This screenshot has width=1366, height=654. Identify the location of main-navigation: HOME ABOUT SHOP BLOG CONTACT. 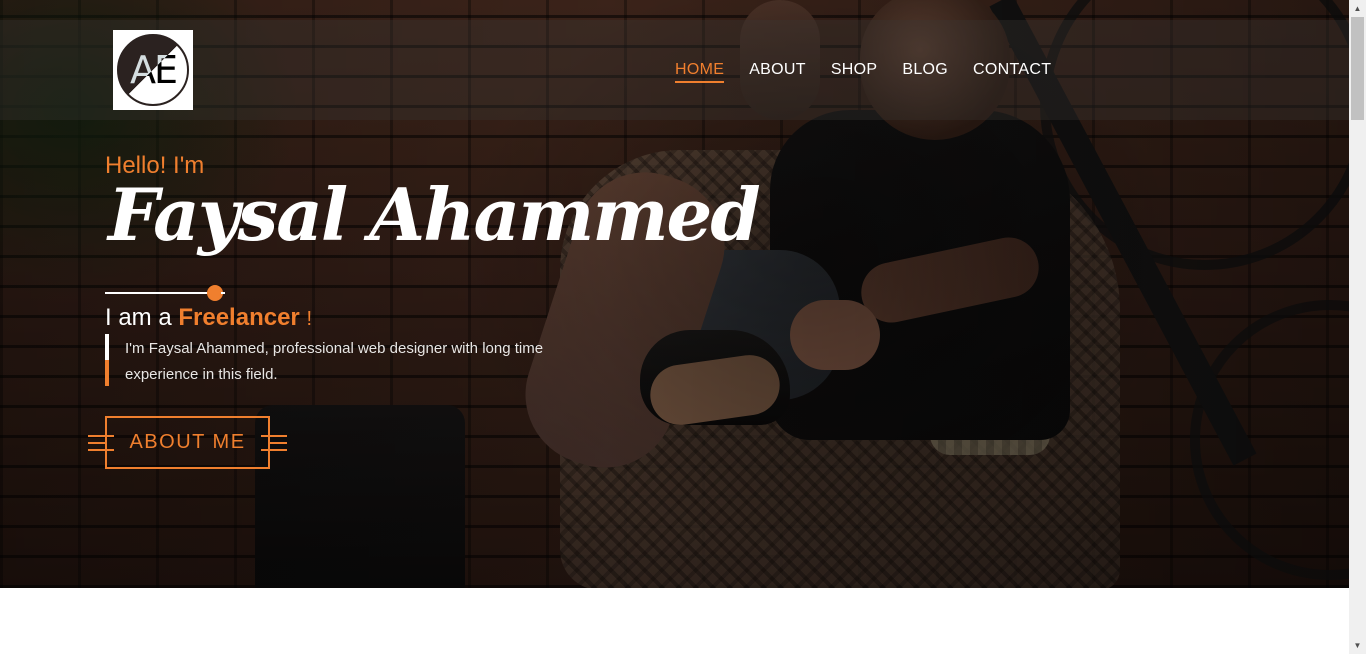
(875, 72).